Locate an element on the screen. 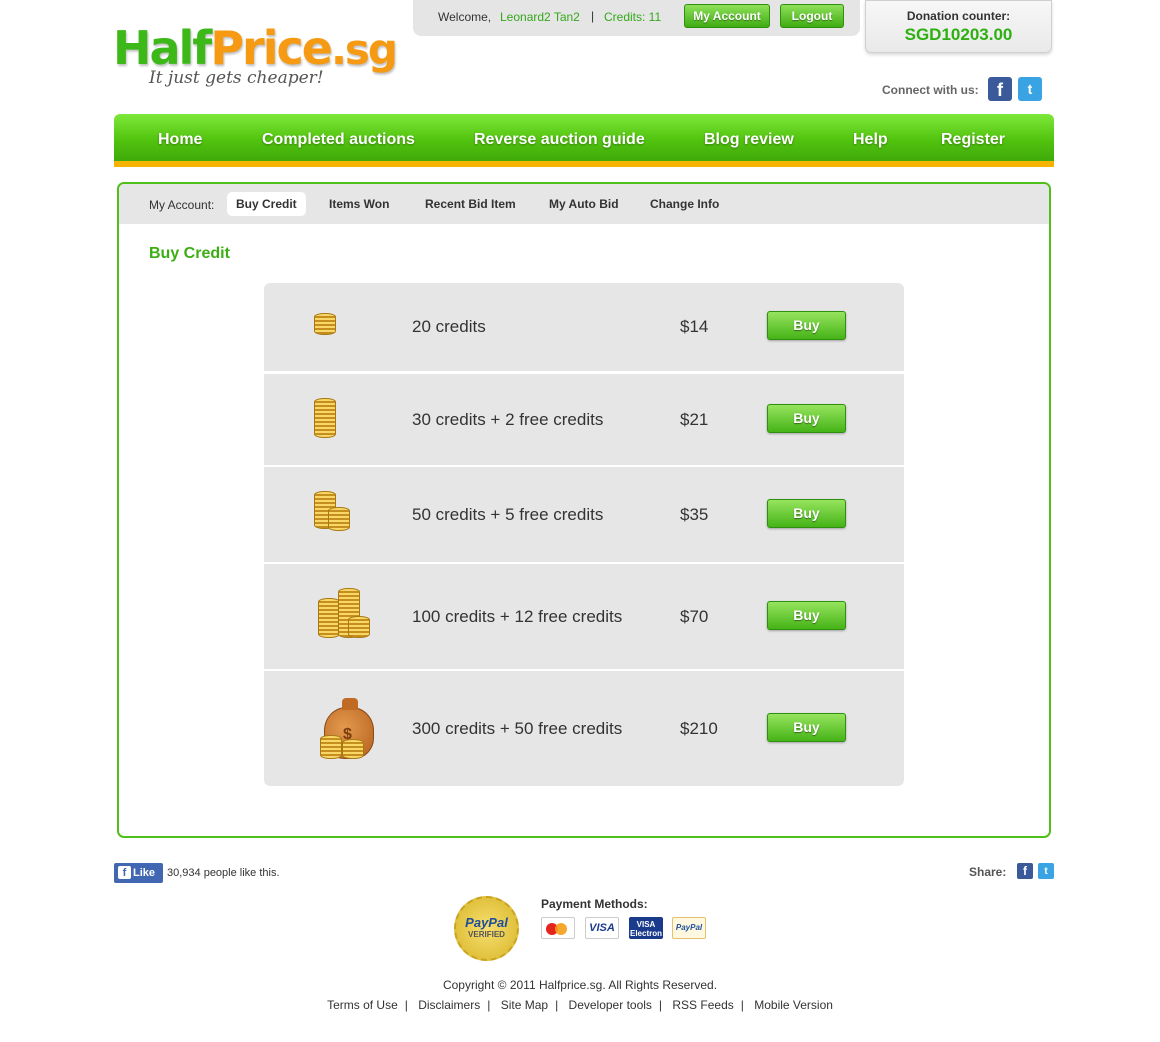  seal-line2: VERIFIED is located at coordinates (486, 934).